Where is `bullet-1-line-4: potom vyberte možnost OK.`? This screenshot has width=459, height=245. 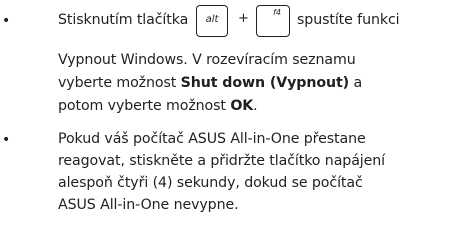 bullet-1-line-4: potom vyberte možnost OK. is located at coordinates (158, 106).